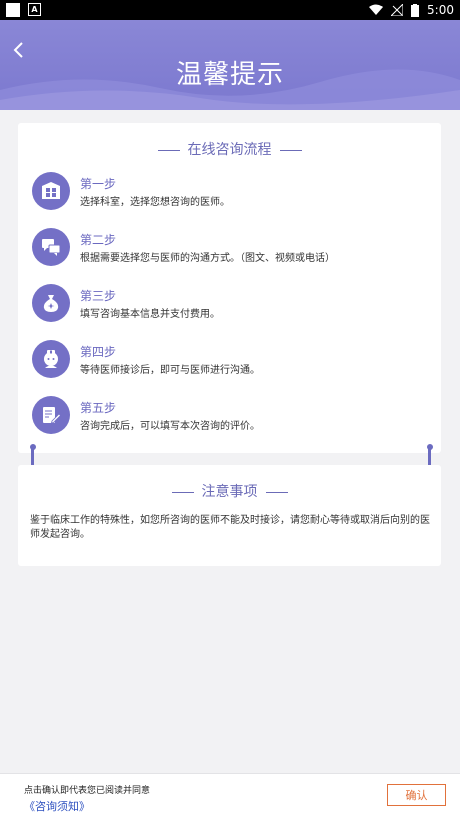 The width and height of the screenshot is (460, 818). Describe the element at coordinates (51, 303) in the screenshot. I see `money-bag-icon` at that location.